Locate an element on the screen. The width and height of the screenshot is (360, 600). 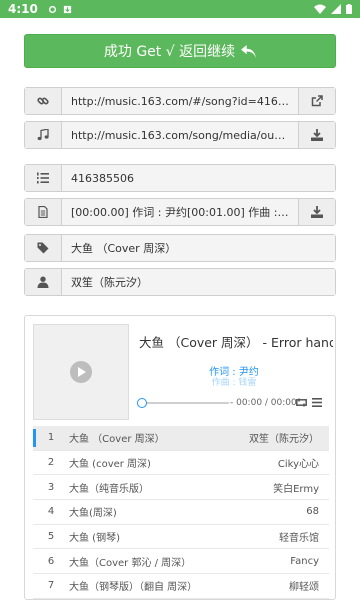
song-id-field: 416385506 is located at coordinates (198, 178).